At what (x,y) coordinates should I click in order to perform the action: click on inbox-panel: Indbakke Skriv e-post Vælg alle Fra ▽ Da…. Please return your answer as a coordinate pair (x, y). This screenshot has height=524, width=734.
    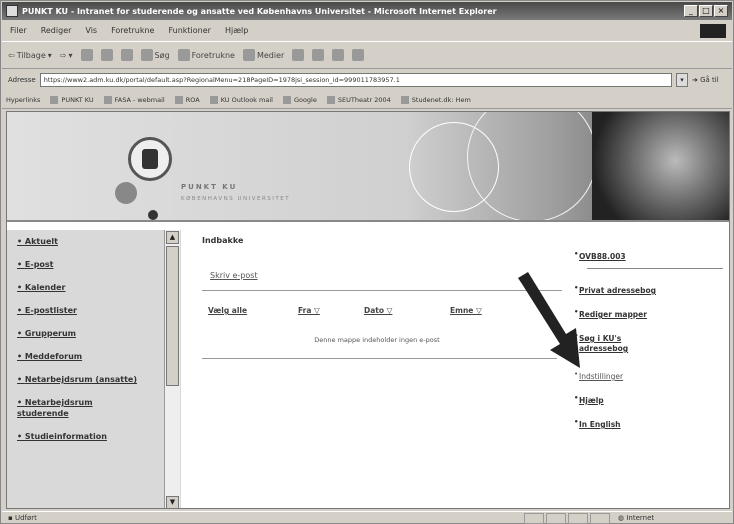
    Looking at the image, I should click on (382, 311).